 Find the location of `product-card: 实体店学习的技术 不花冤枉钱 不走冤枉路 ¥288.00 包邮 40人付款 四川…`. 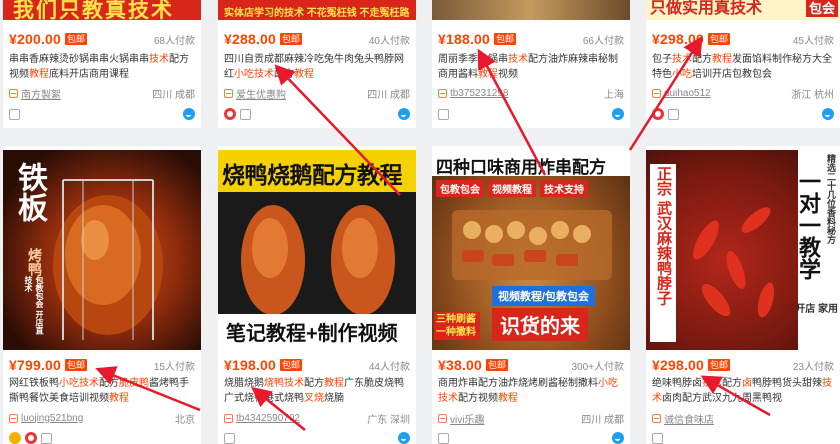

product-card: 实体店学习的技术 不花冤枉钱 不走冤枉路 ¥288.00 包邮 40人付款 四川… is located at coordinates (317, 64).